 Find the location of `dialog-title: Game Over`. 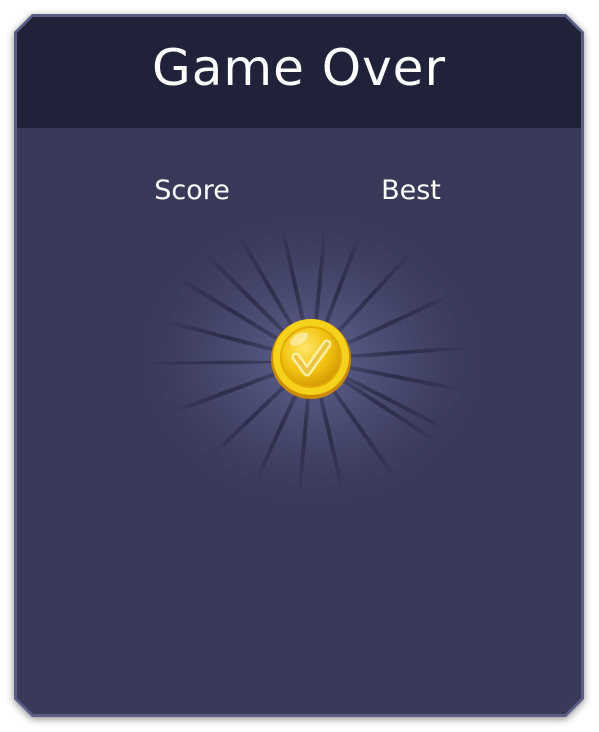

dialog-title: Game Over is located at coordinates (298, 68).